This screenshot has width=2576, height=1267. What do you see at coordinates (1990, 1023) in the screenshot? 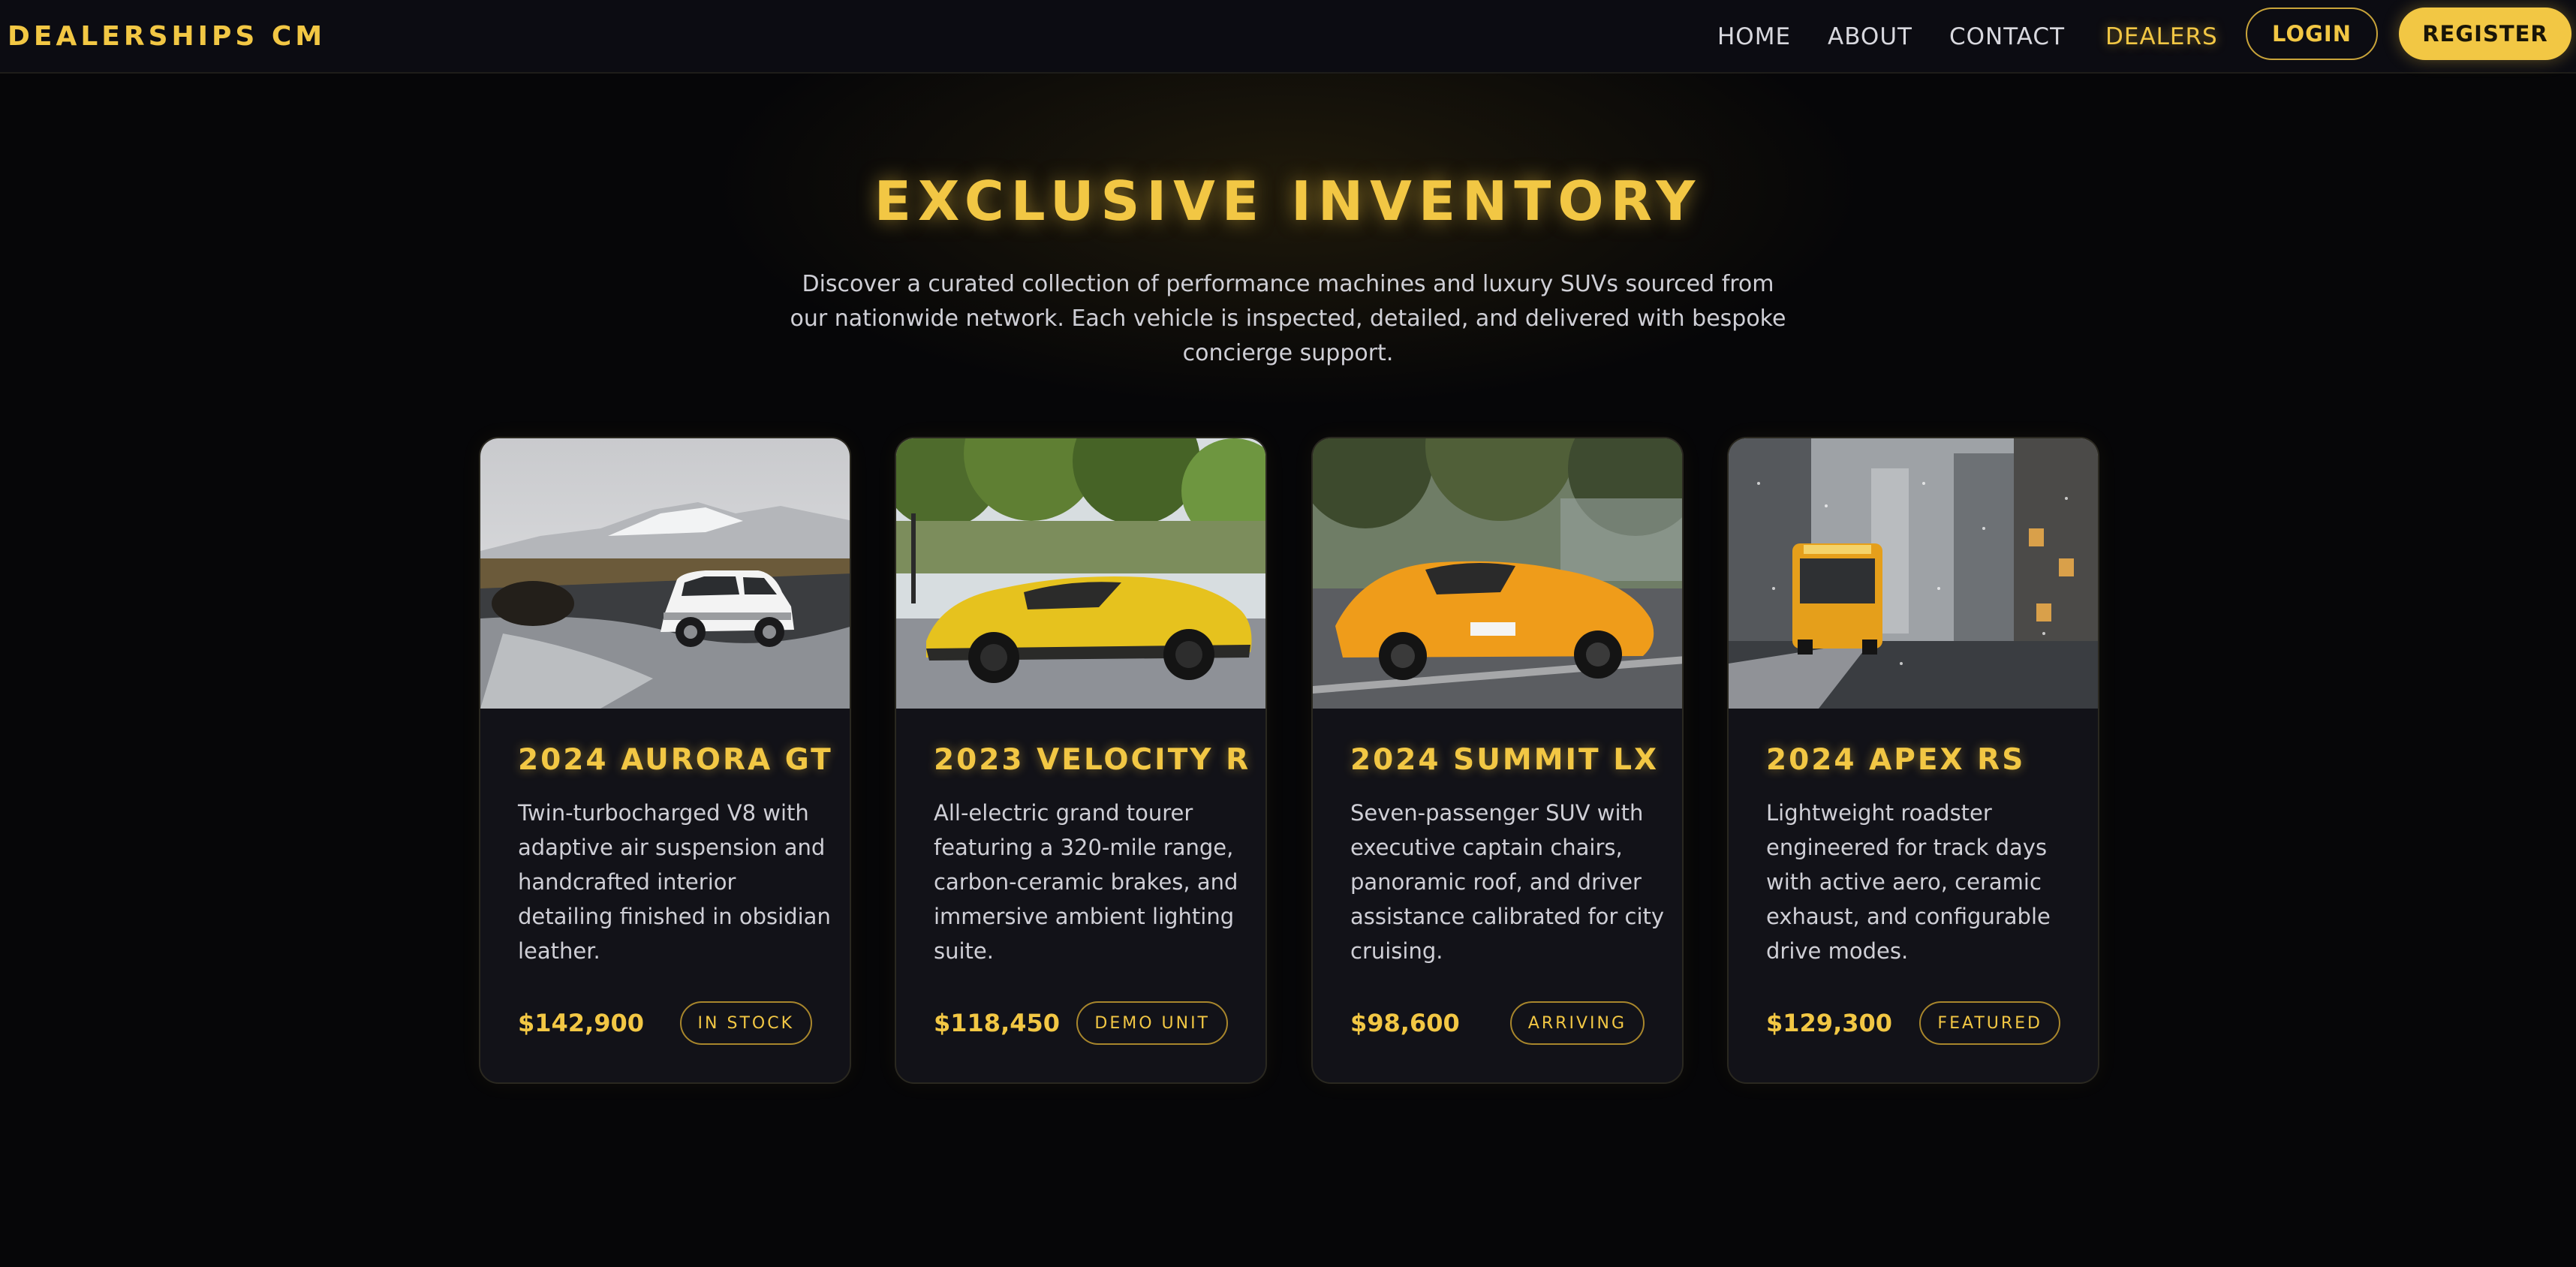
I see `status-badge: FEATURED` at bounding box center [1990, 1023].